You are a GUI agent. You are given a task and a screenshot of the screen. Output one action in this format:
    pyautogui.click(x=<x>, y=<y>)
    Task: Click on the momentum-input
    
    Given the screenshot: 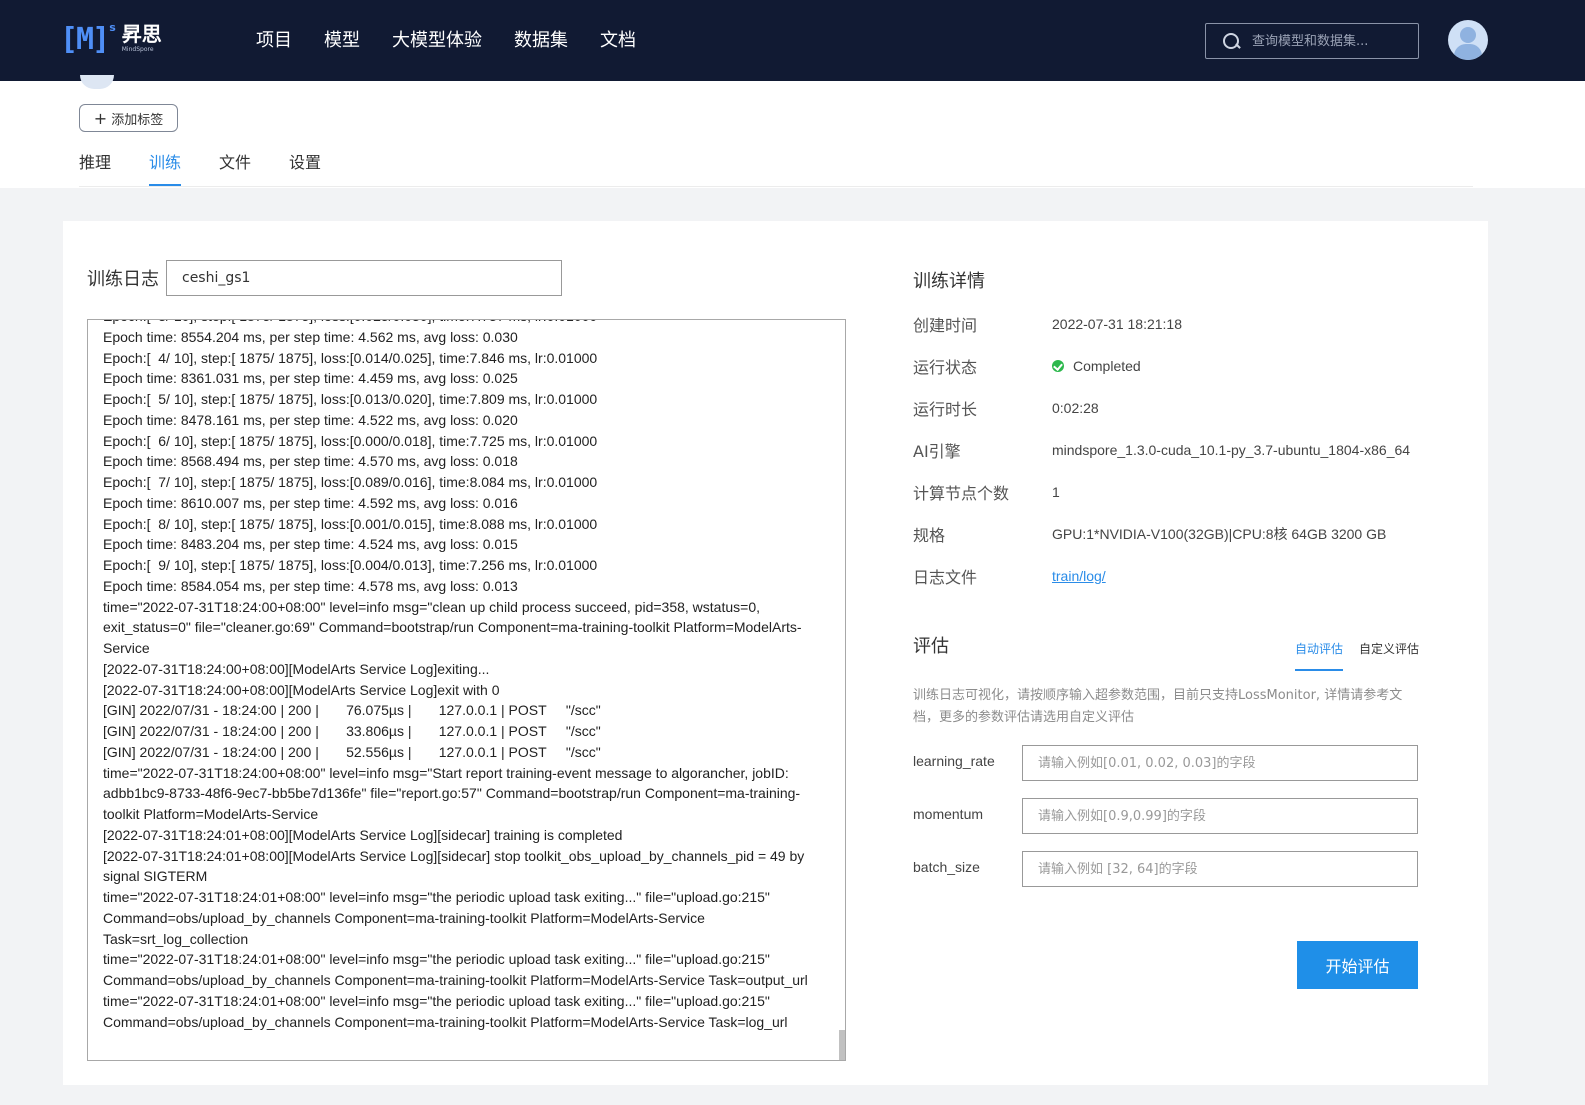 What is the action you would take?
    pyautogui.click(x=1220, y=816)
    